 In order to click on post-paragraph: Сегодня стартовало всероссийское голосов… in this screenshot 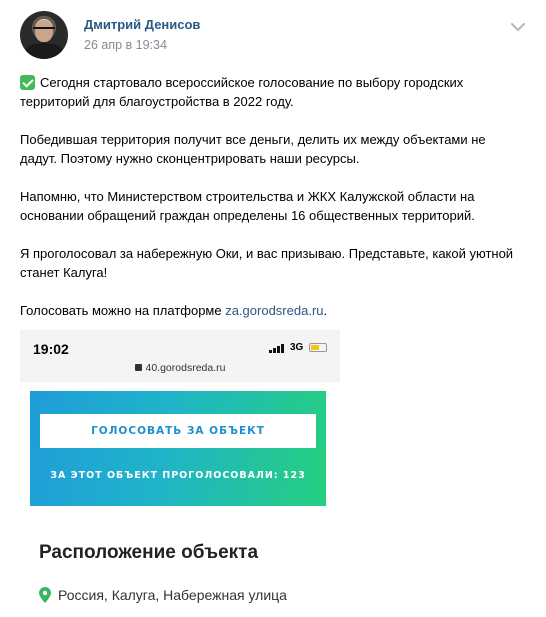, I will do `click(273, 92)`.